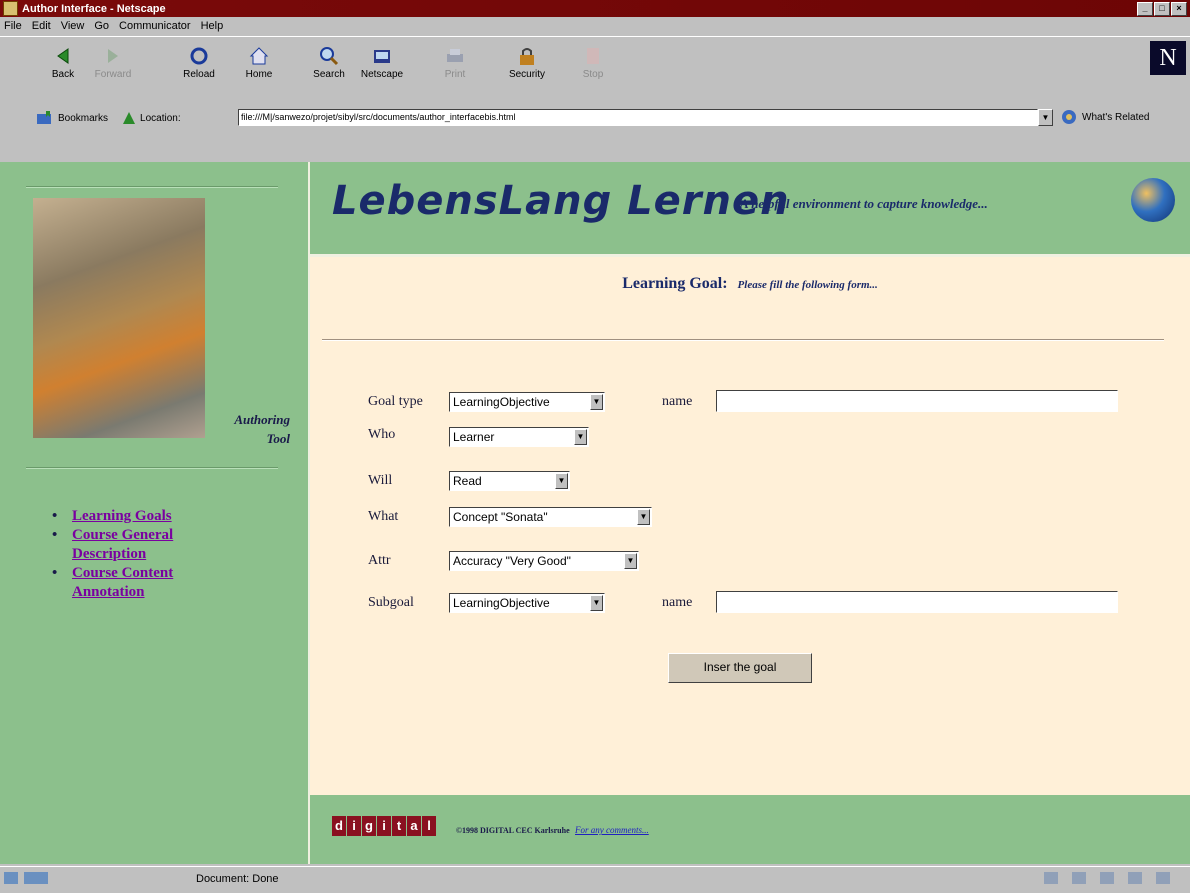 This screenshot has height=893, width=1190. What do you see at coordinates (1179, 9) in the screenshot?
I see `close-button: ×` at bounding box center [1179, 9].